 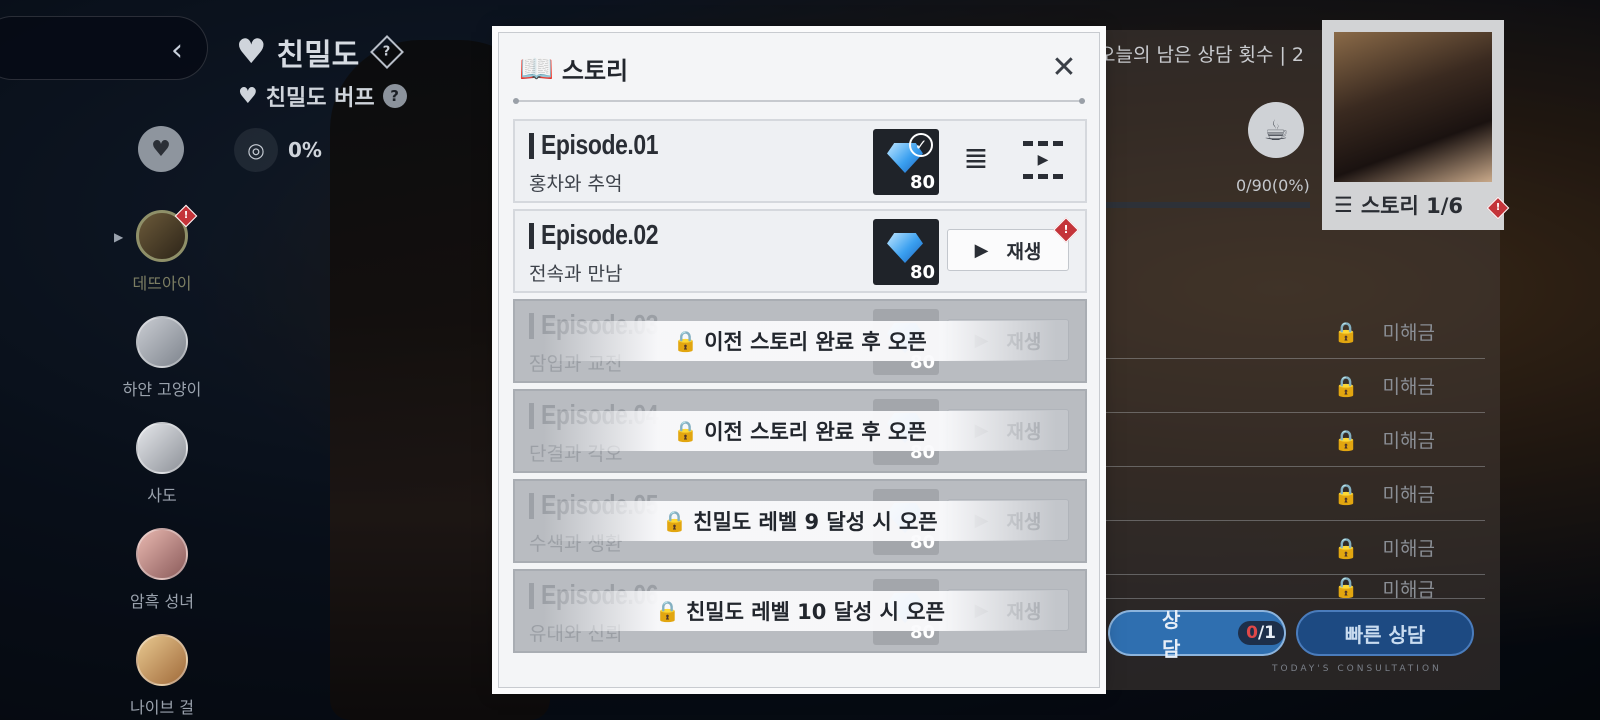 What do you see at coordinates (576, 184) in the screenshot?
I see `episode-subtitle: 홍차와 추억` at bounding box center [576, 184].